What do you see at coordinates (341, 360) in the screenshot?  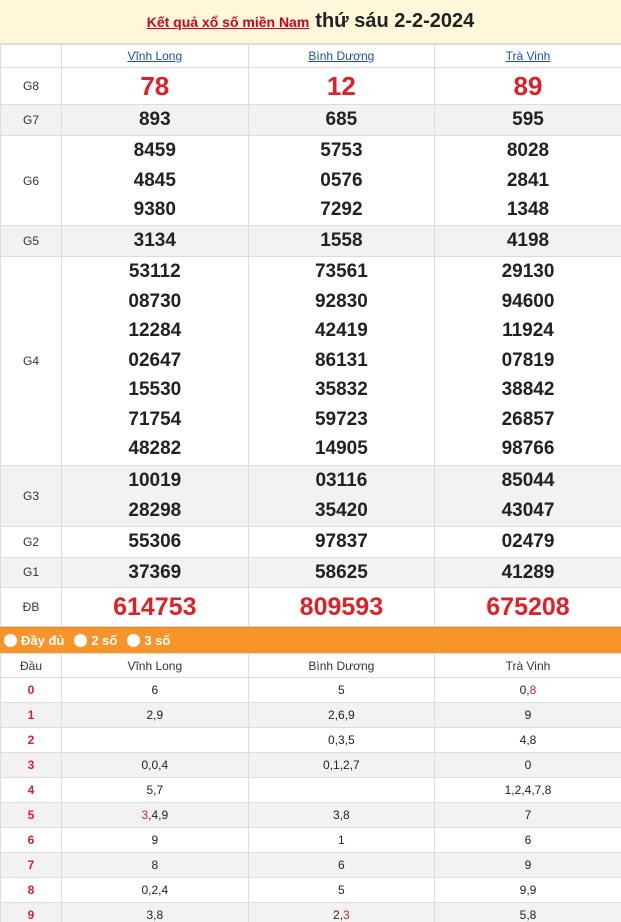 I see `prize-number: 86131` at bounding box center [341, 360].